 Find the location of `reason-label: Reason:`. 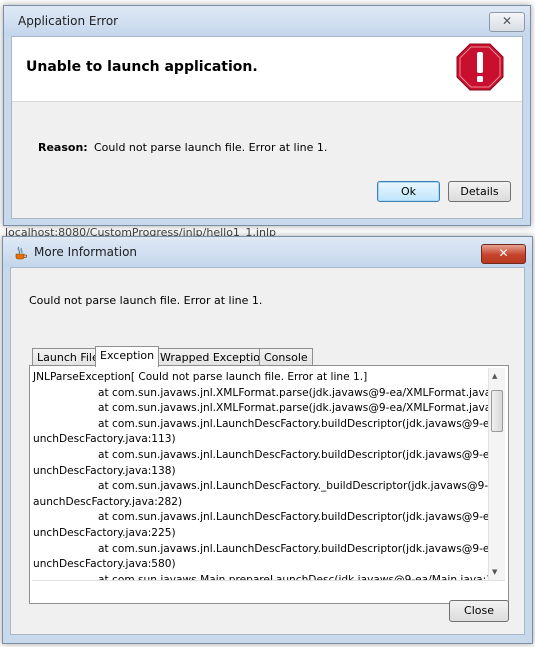

reason-label: Reason: is located at coordinates (63, 147).